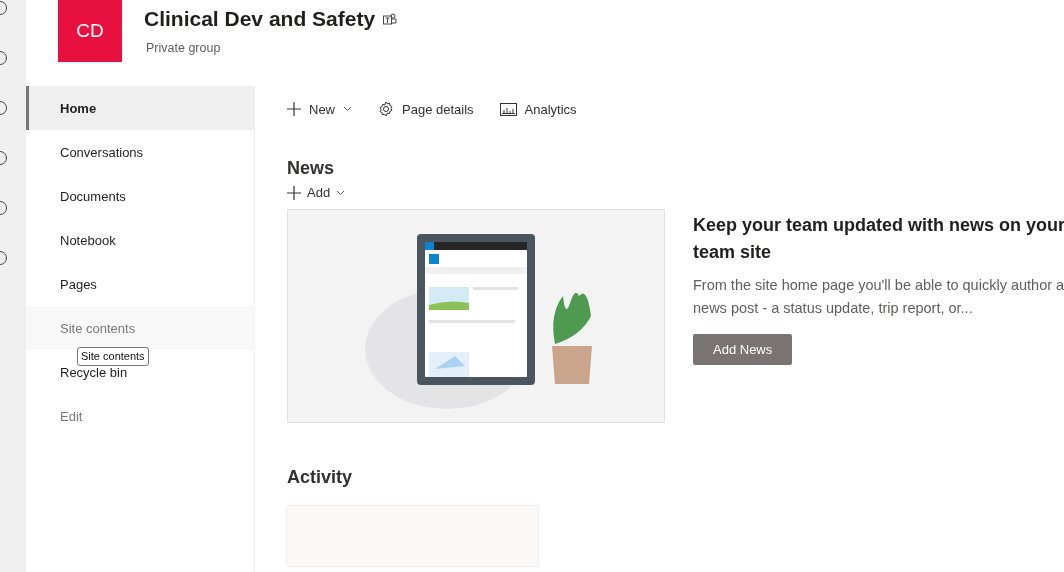  Describe the element at coordinates (390, 19) in the screenshot. I see `teams-icon` at that location.